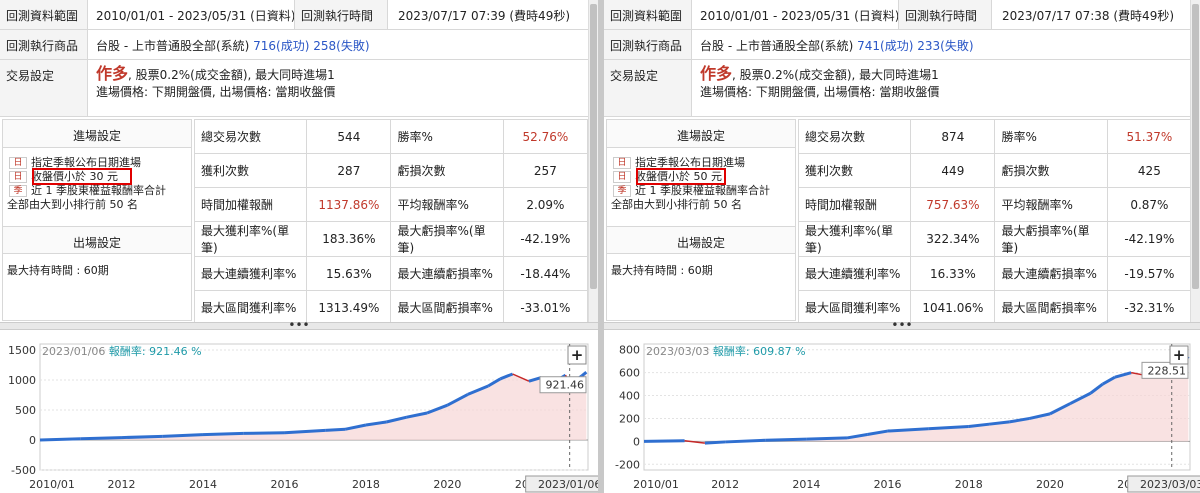 This screenshot has height=493, width=1200. What do you see at coordinates (75, 351) in the screenshot?
I see `legend-date: 2023/01/06` at bounding box center [75, 351].